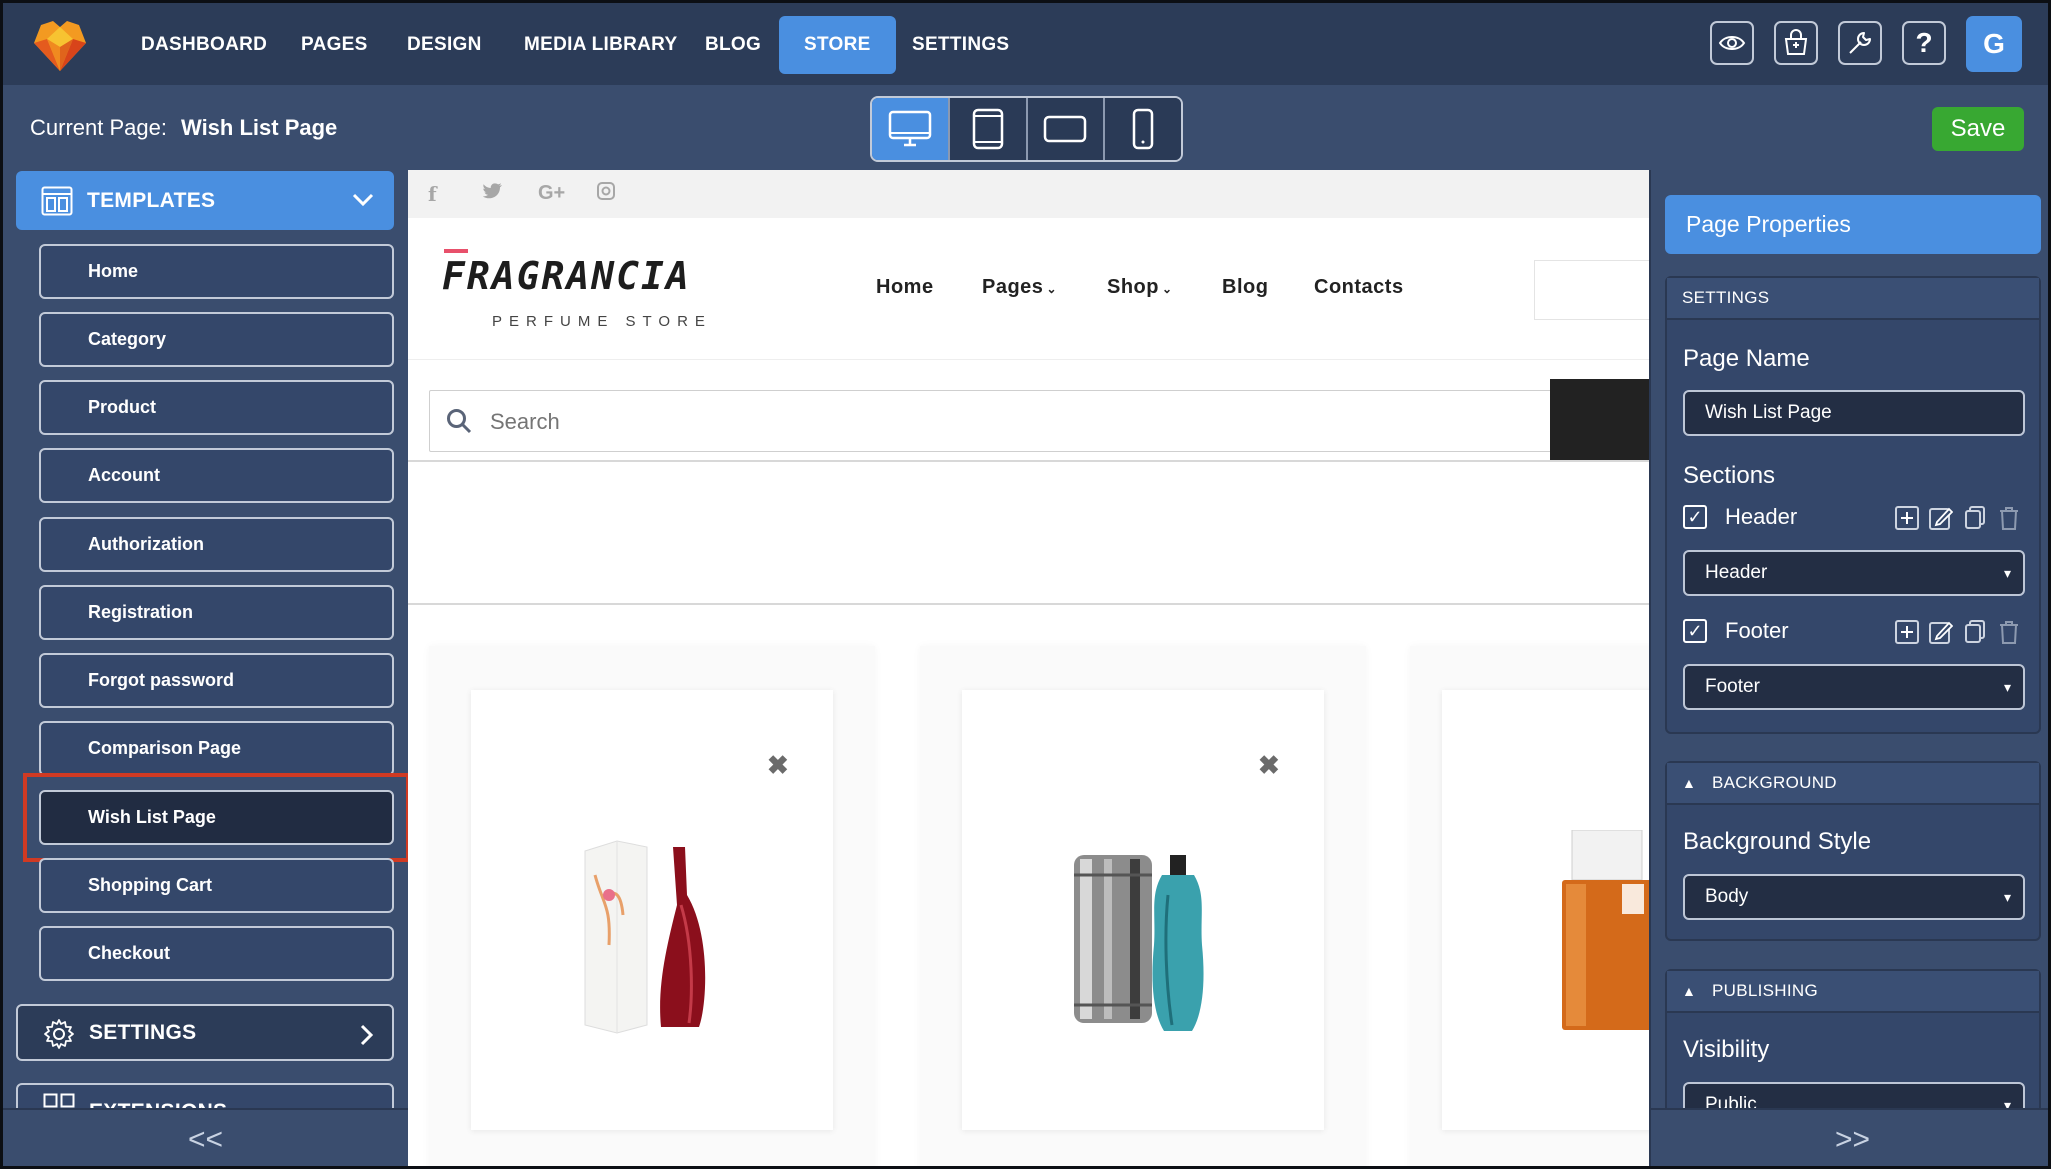 The image size is (2051, 1169). I want to click on instagram-icon, so click(606, 191).